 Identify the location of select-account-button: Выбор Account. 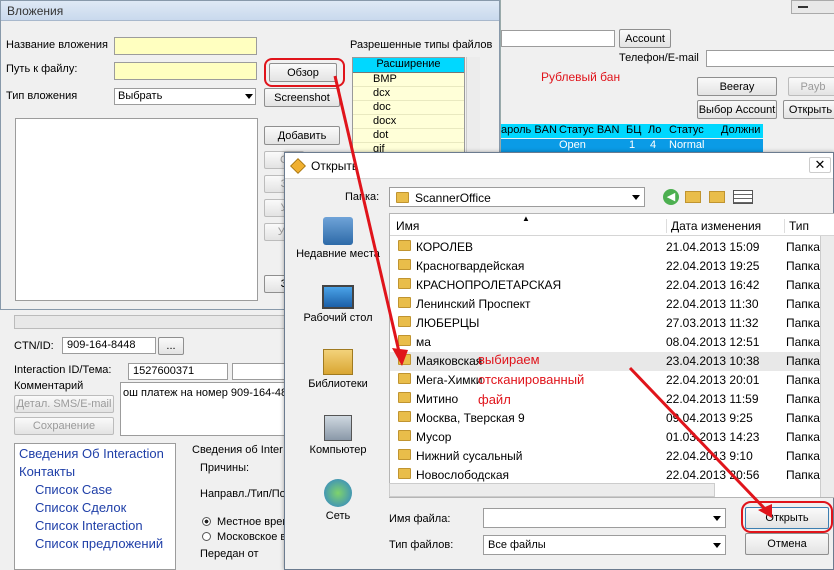
(737, 109).